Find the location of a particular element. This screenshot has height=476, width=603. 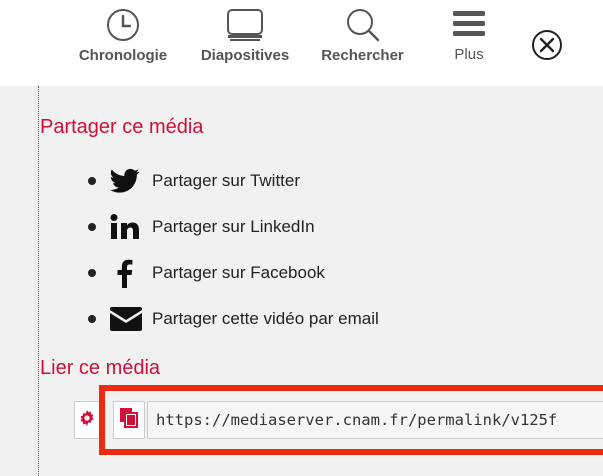

rechercher-button: Rechercher is located at coordinates (362, 36).